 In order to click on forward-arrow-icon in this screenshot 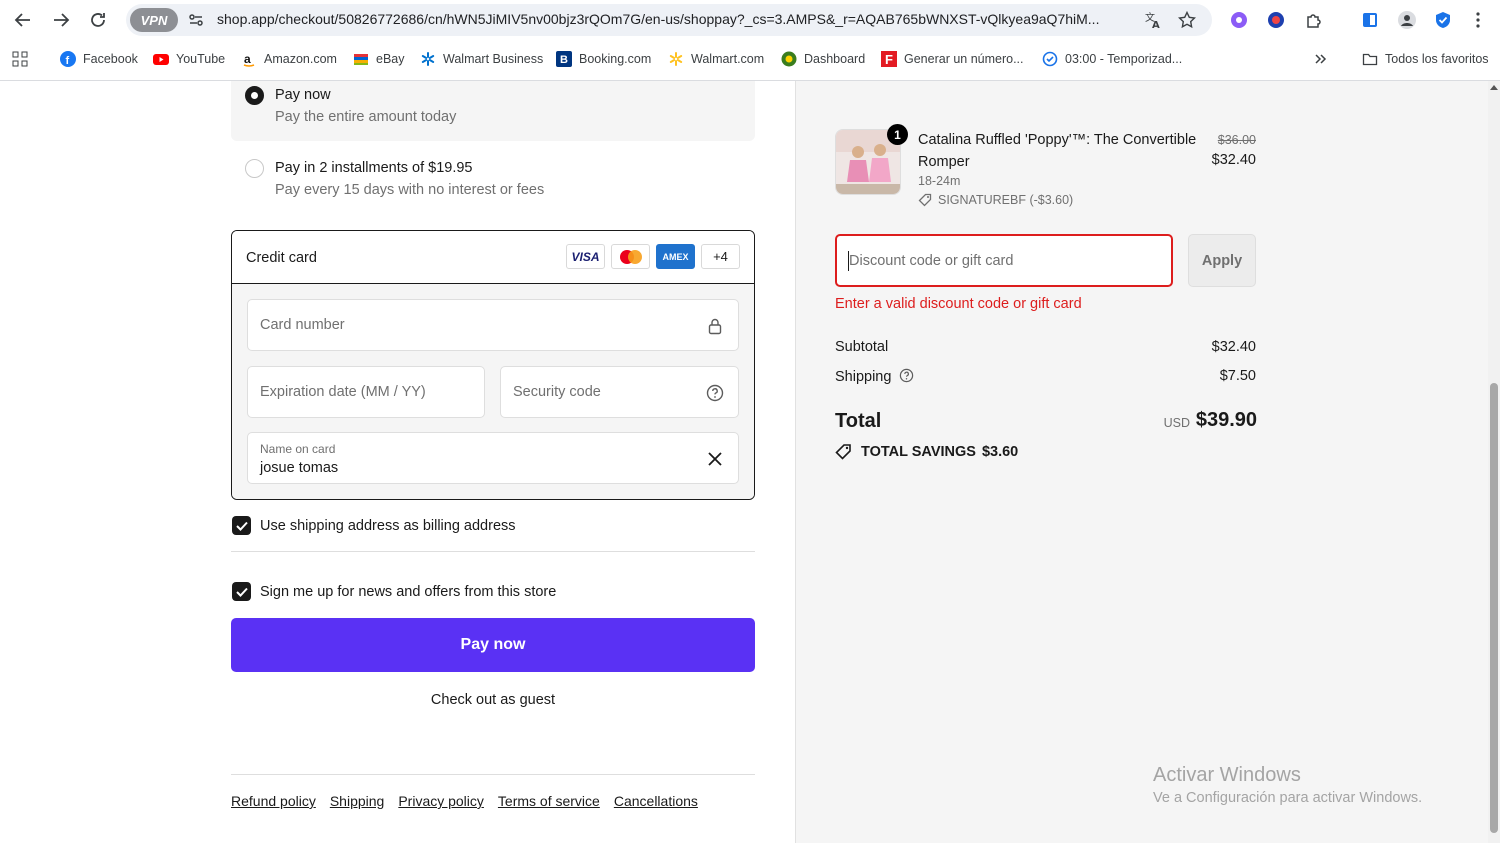, I will do `click(62, 20)`.